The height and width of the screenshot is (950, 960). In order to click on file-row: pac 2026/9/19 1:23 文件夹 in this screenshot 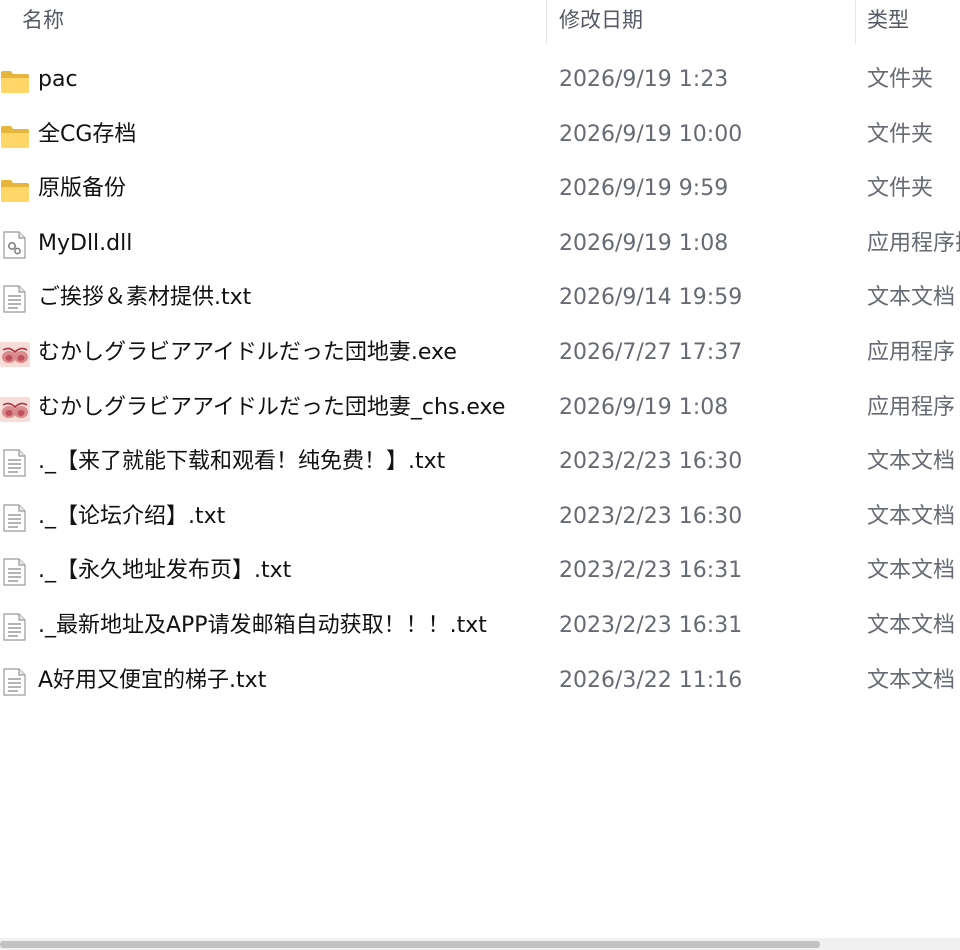, I will do `click(480, 80)`.